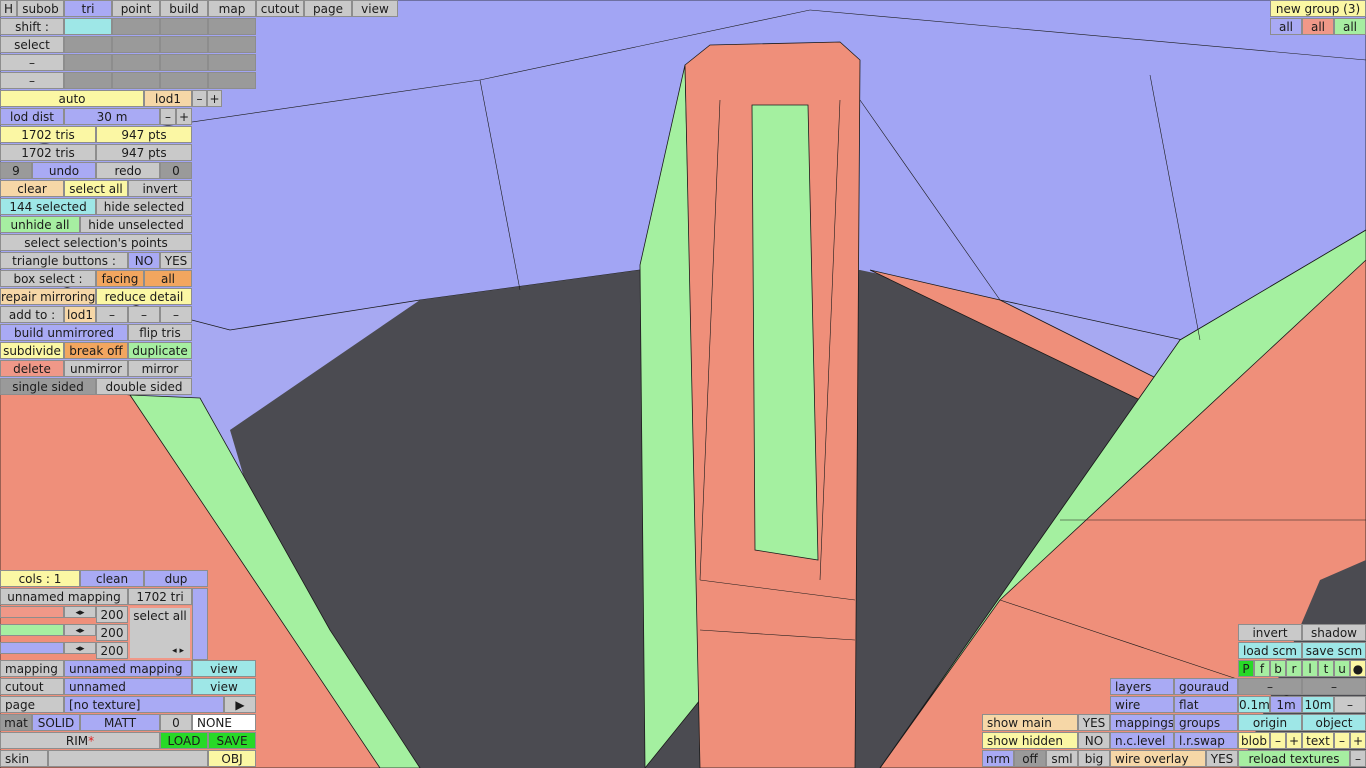 Image resolution: width=1366 pixels, height=768 pixels. I want to click on save-scm-button: save scm, so click(1334, 650).